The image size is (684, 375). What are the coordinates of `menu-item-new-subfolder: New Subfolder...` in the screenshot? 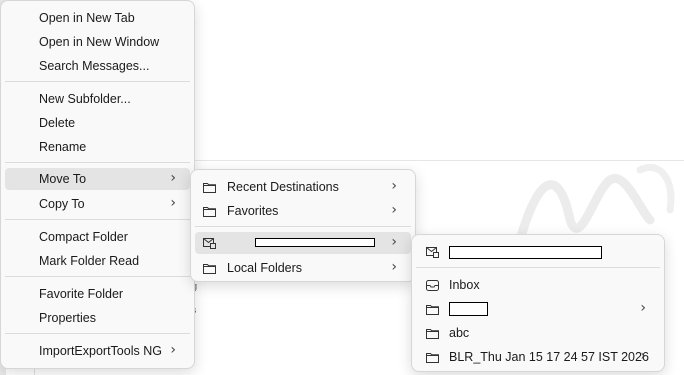 It's located at (97, 99).